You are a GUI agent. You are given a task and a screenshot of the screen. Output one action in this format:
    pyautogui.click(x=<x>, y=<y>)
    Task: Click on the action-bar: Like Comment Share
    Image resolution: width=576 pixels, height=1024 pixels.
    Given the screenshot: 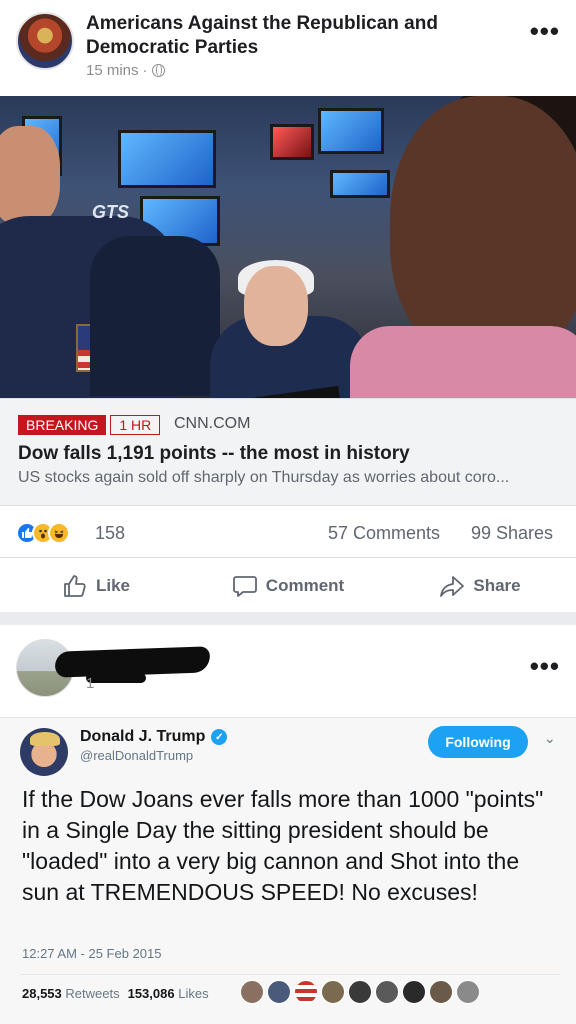 What is the action you would take?
    pyautogui.click(x=288, y=586)
    